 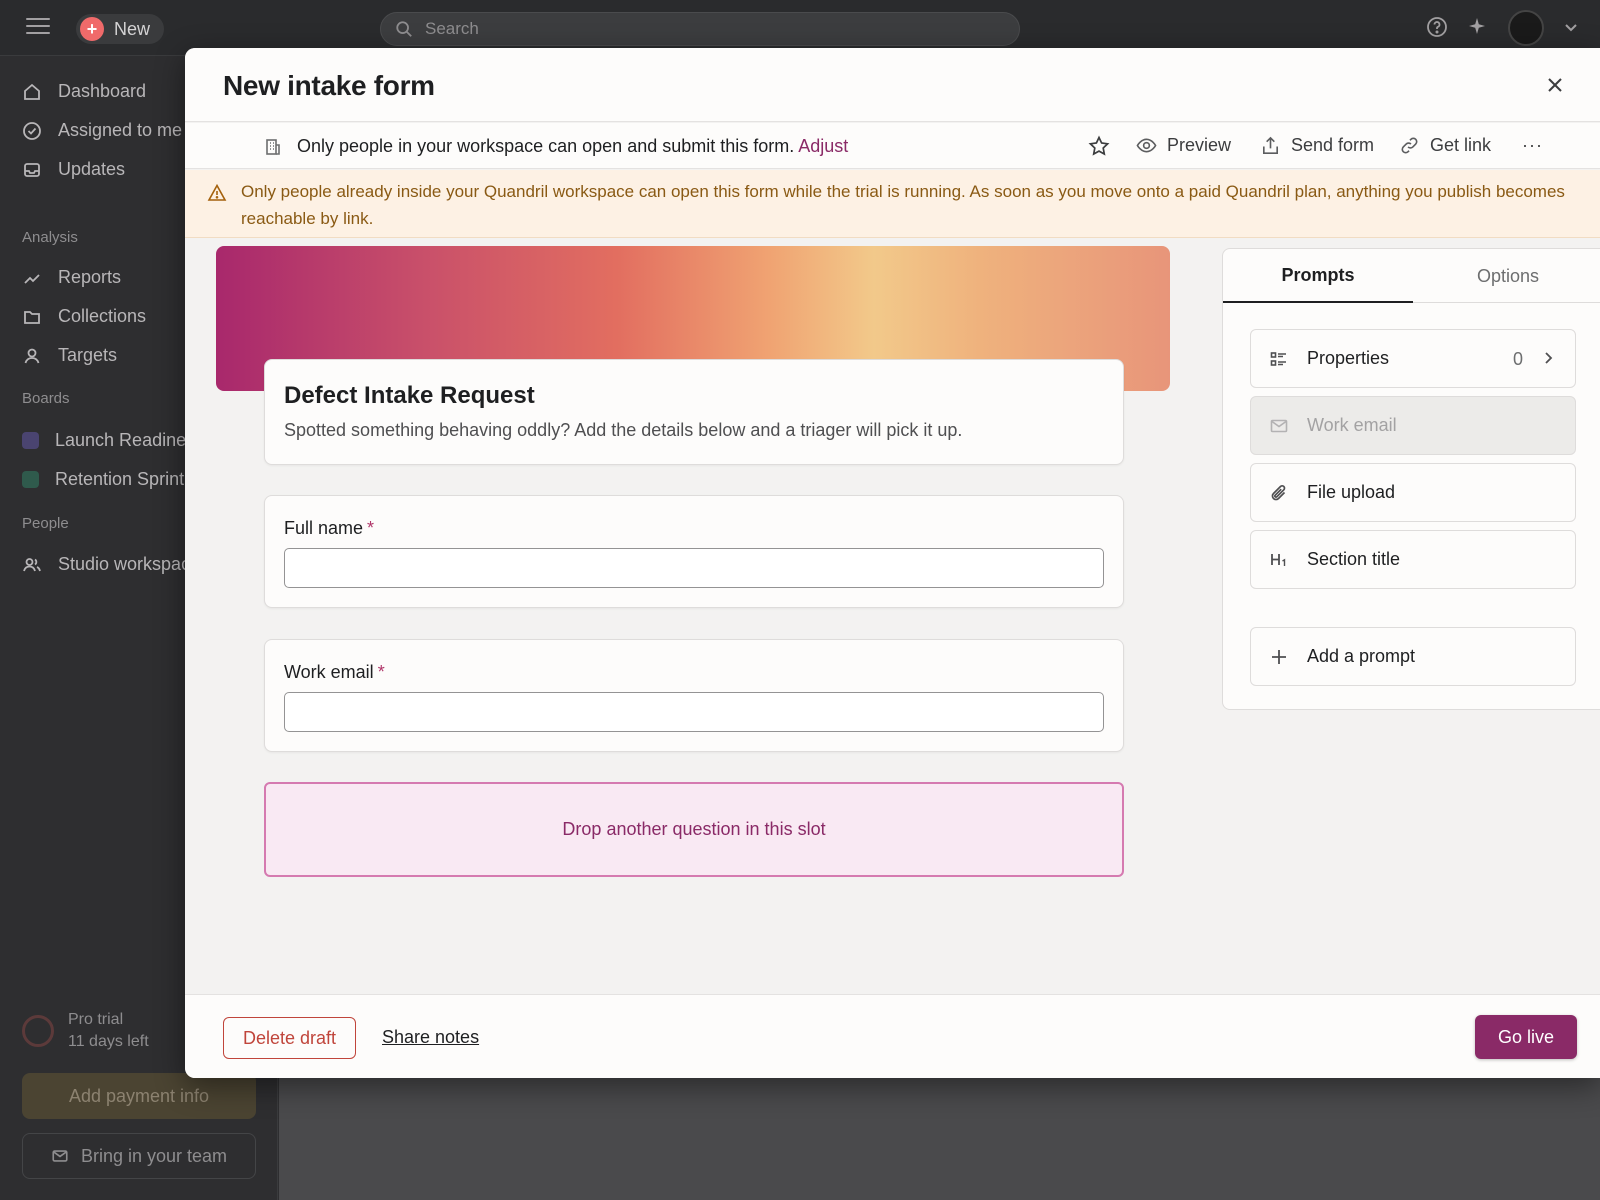 I want to click on chevron-down-icon, so click(x=1571, y=27).